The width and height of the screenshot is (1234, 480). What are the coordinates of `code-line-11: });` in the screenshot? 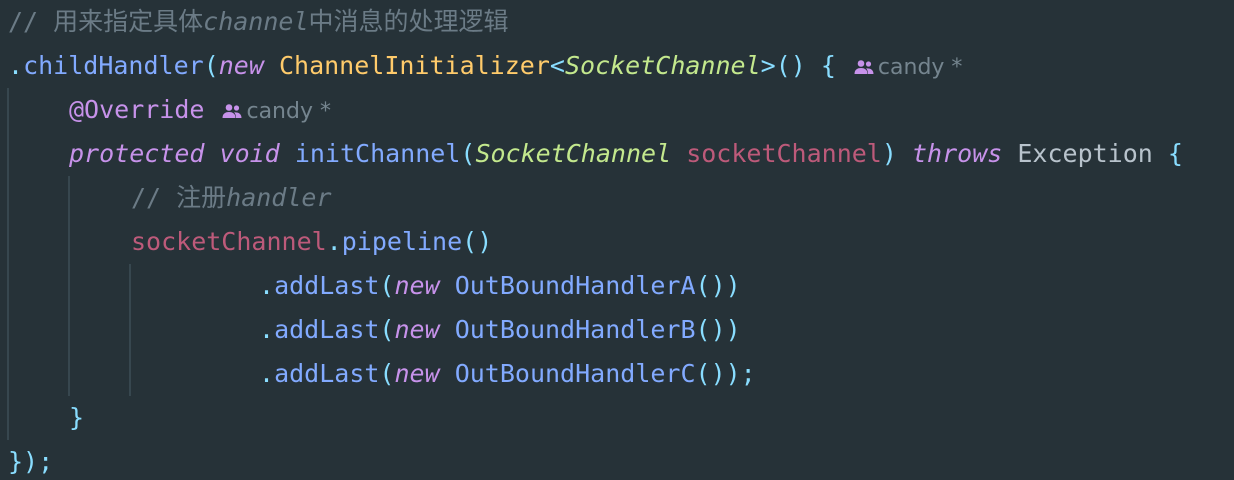 It's located at (30, 460).